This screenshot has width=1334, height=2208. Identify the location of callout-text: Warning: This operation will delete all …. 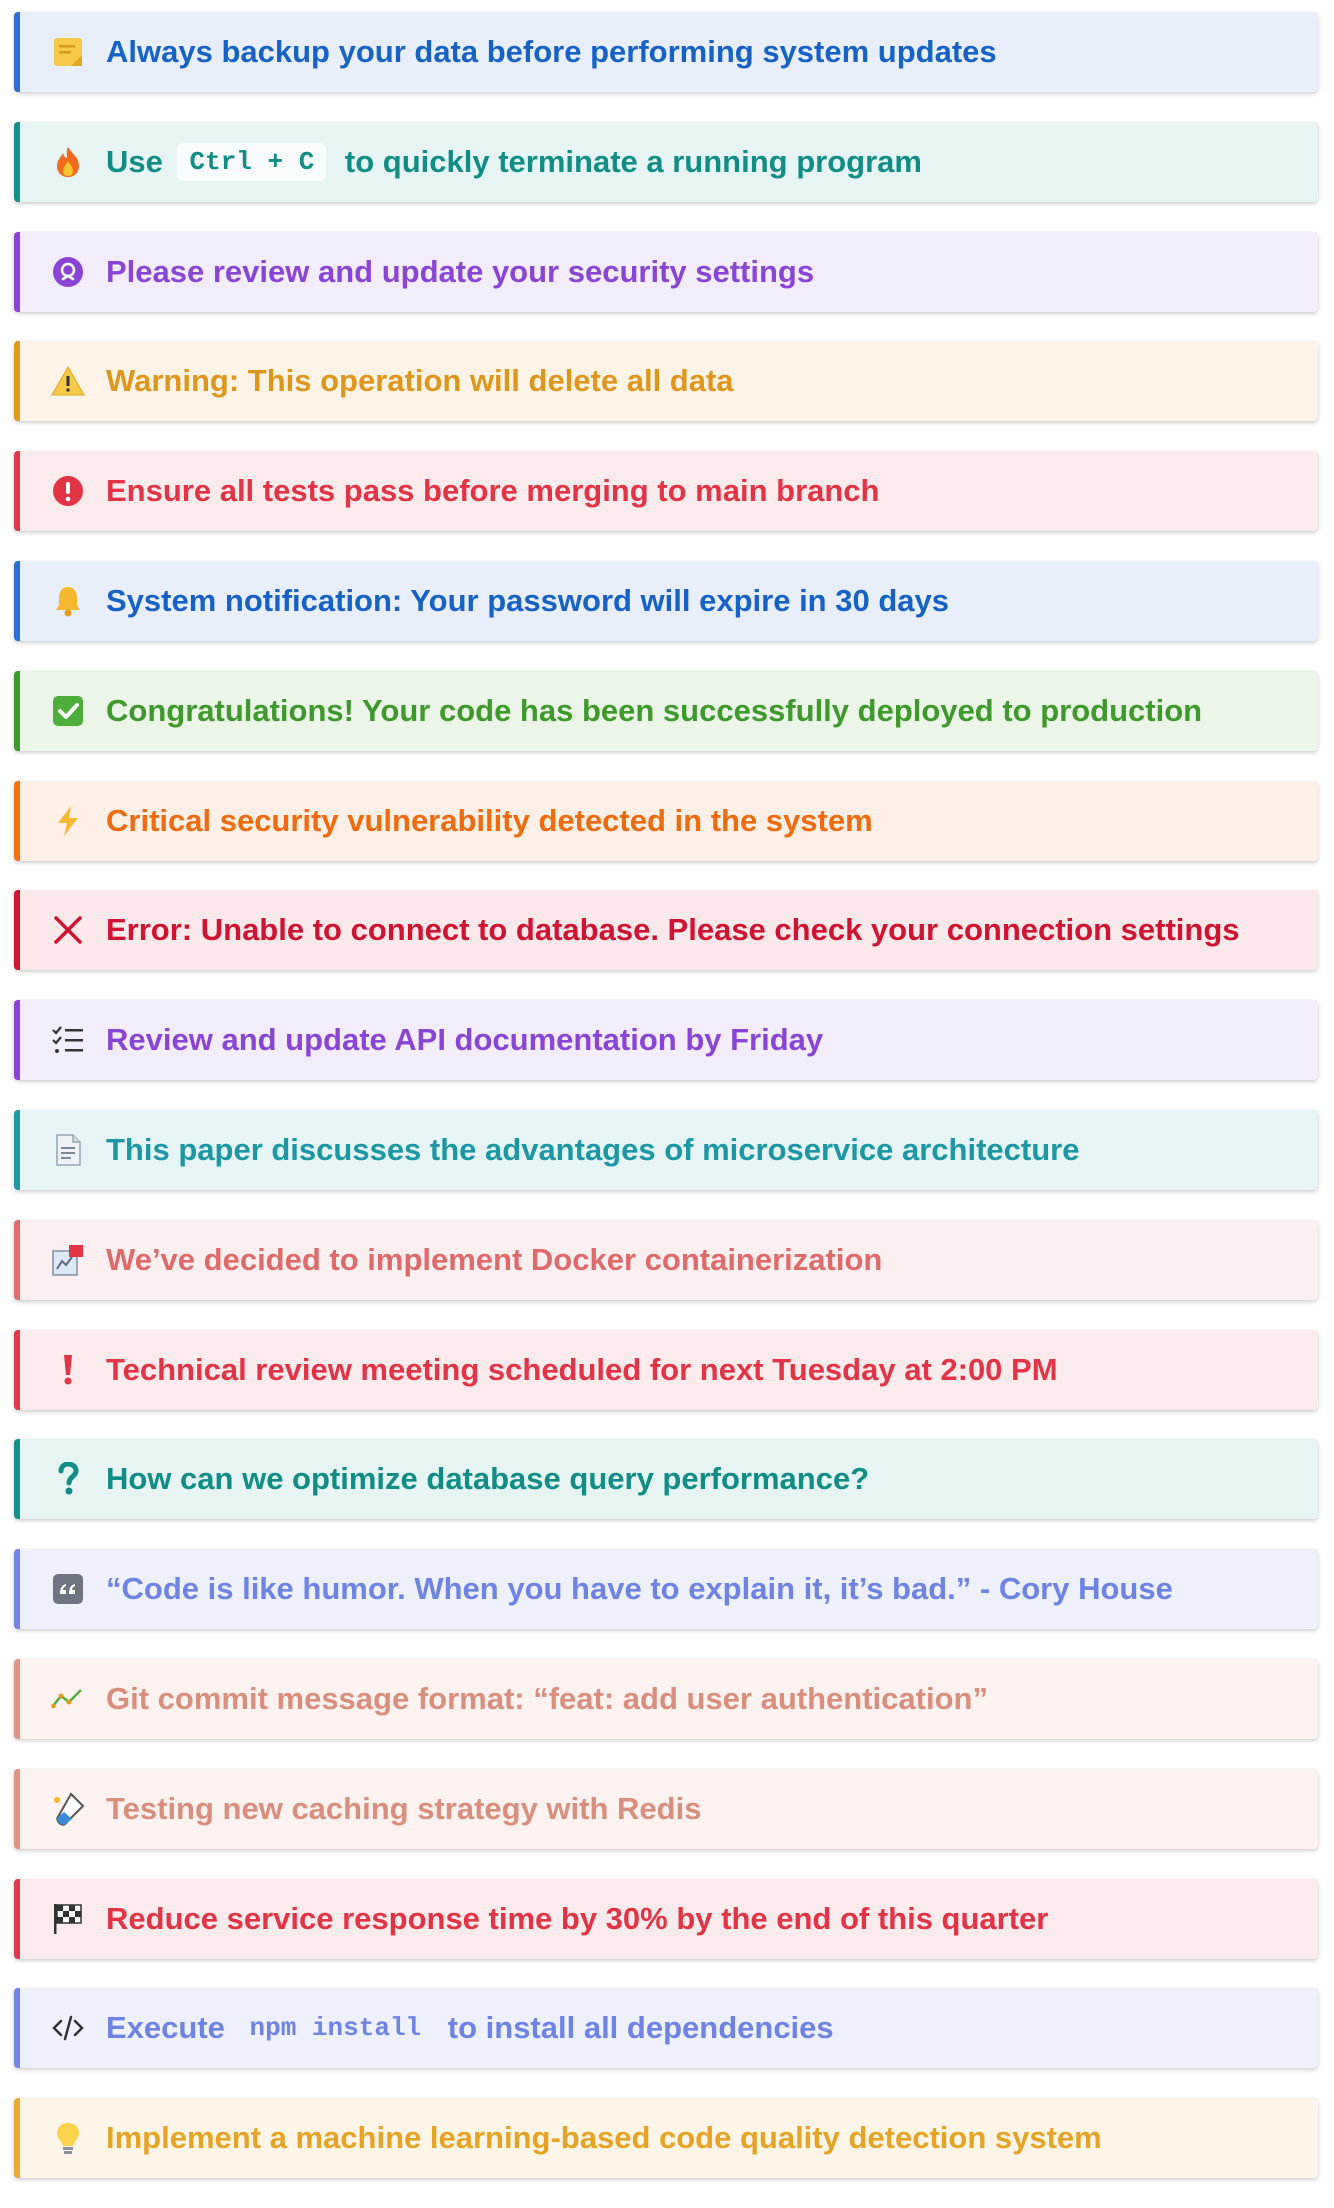
(420, 381).